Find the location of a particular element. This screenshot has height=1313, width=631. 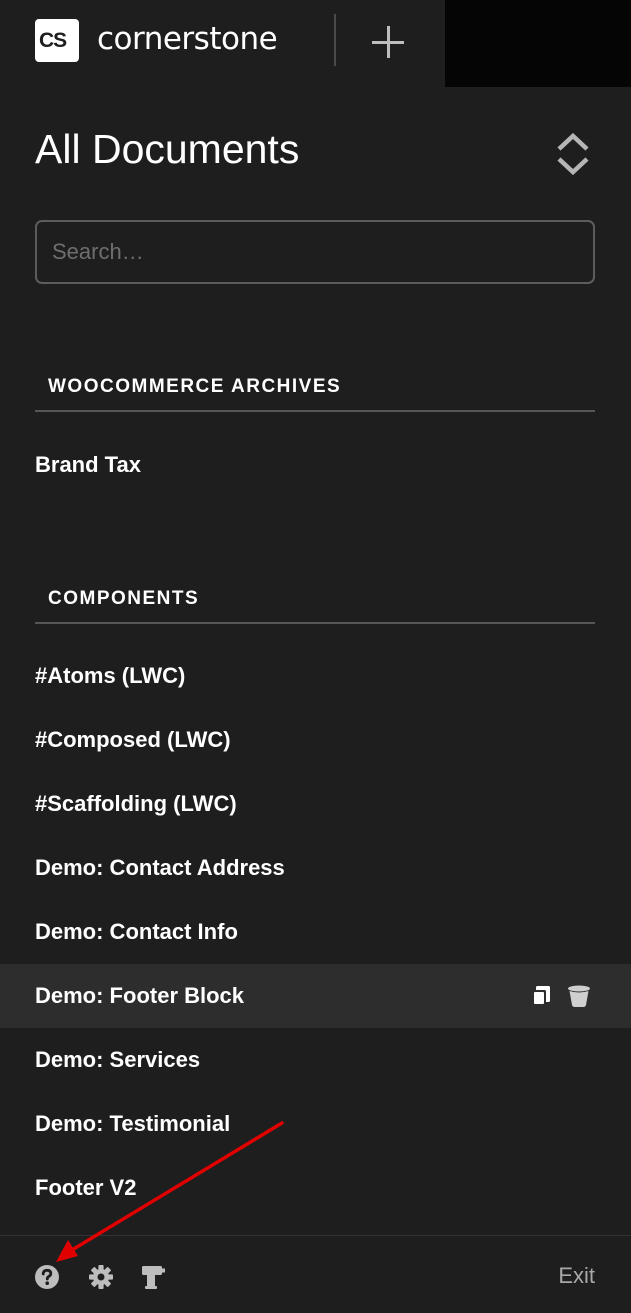

document-item: Demo: Services is located at coordinates (315, 1060).